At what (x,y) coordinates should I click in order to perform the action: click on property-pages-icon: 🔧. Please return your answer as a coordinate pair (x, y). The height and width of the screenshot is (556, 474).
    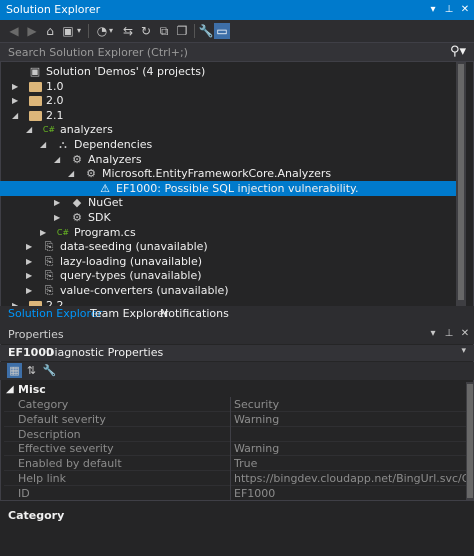
    Looking at the image, I should click on (49, 370).